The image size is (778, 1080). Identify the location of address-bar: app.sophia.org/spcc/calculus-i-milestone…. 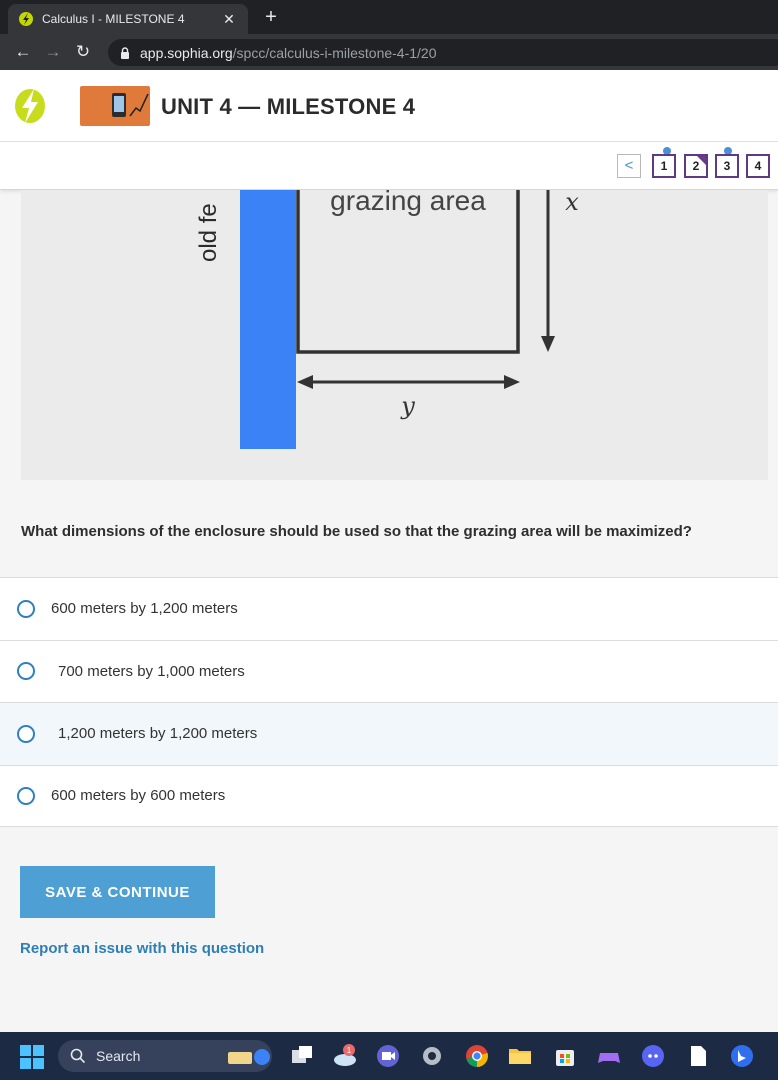
(443, 52).